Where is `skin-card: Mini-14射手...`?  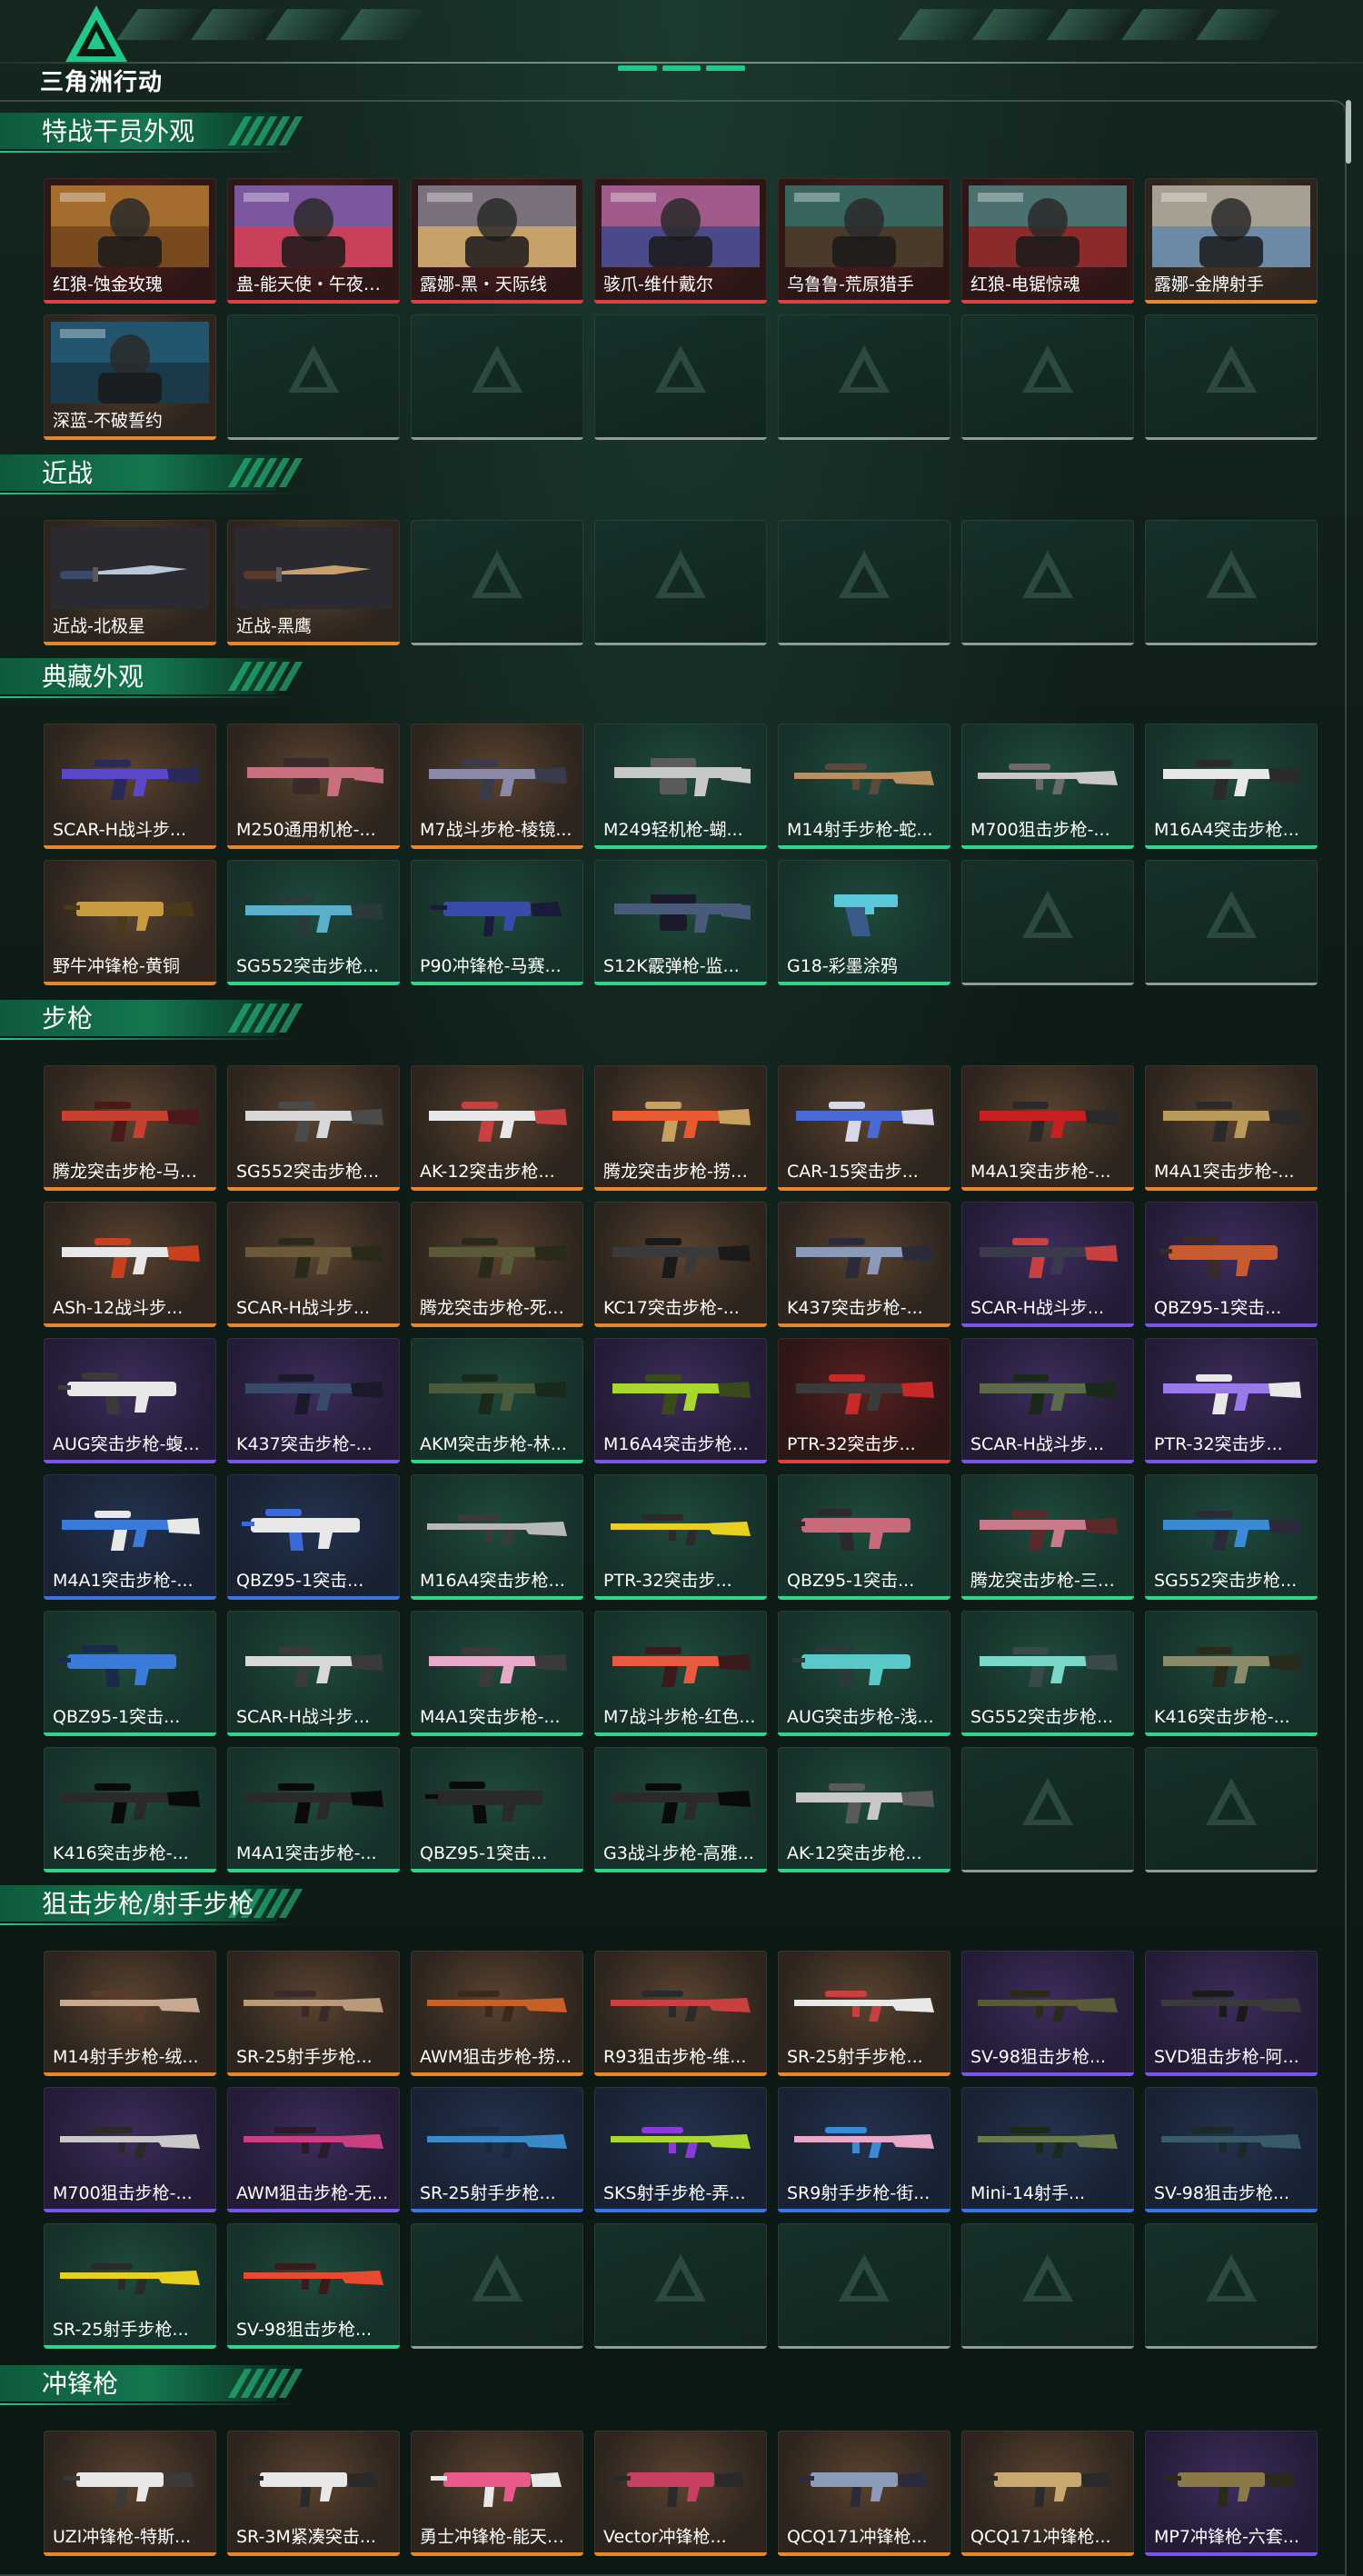
skin-card: Mini-14射手... is located at coordinates (1047, 2149).